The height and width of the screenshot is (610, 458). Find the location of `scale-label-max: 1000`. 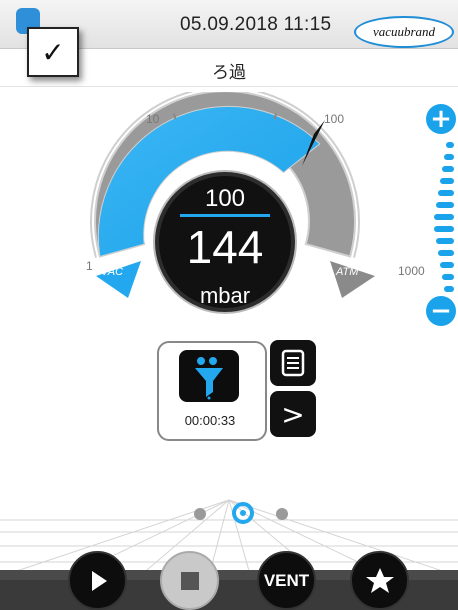

scale-label-max: 1000 is located at coordinates (411, 271).